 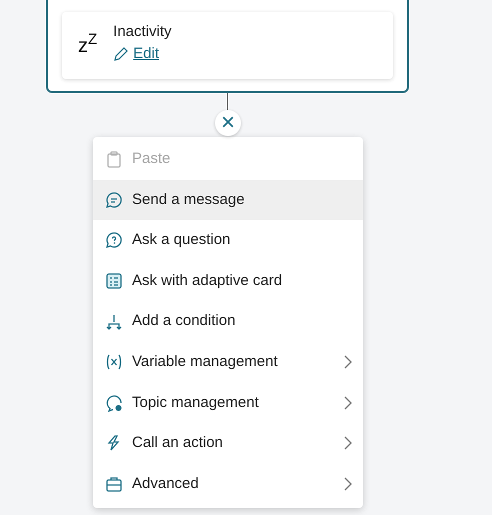 What do you see at coordinates (114, 362) in the screenshot?
I see `variable-icon` at bounding box center [114, 362].